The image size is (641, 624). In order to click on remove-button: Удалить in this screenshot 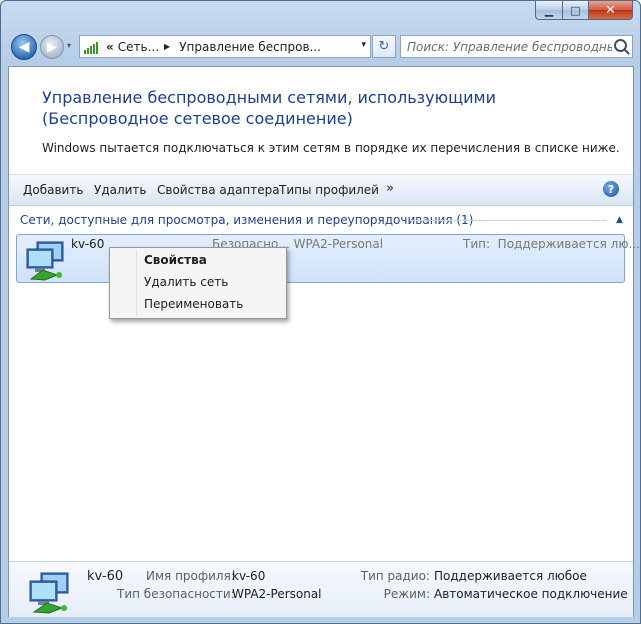, I will do `click(120, 190)`.